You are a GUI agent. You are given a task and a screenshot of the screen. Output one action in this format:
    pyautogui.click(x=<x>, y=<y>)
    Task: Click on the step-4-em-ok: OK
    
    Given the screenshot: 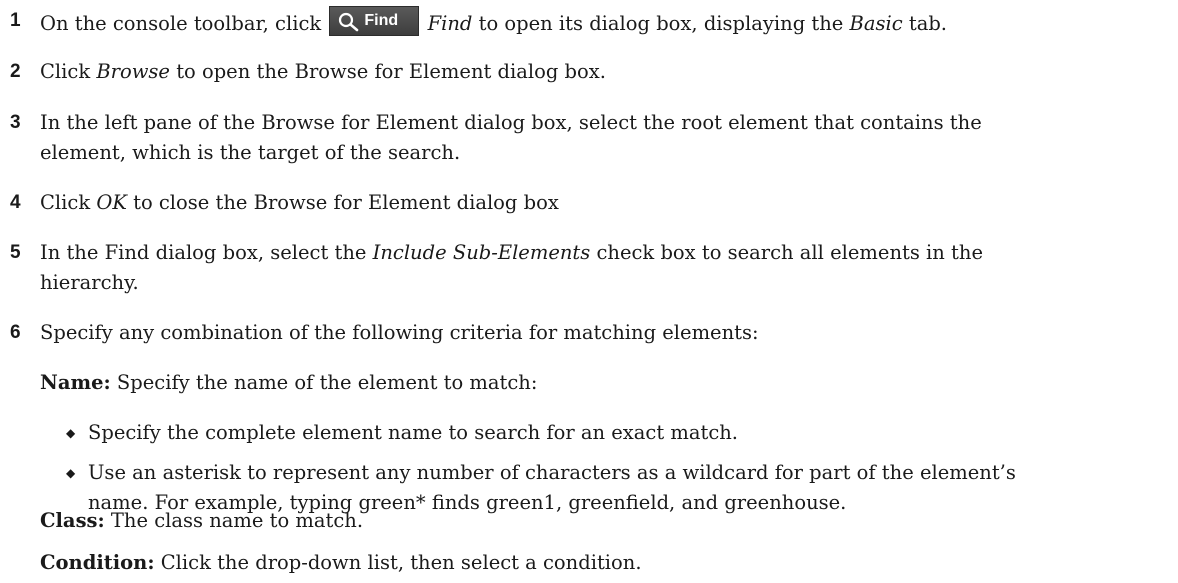 What is the action you would take?
    pyautogui.click(x=111, y=202)
    